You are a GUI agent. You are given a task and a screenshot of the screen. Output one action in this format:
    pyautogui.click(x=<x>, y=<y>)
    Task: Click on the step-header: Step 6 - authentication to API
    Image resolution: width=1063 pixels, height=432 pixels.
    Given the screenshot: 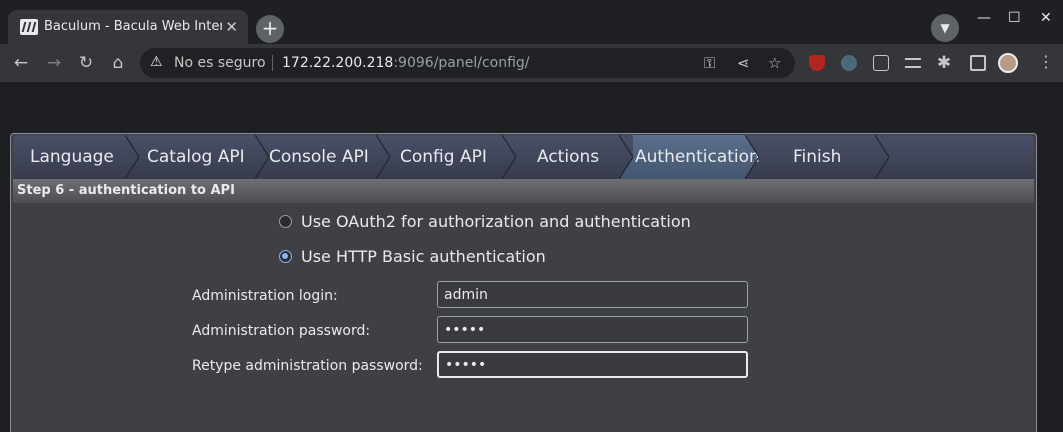 What is the action you would take?
    pyautogui.click(x=523, y=191)
    